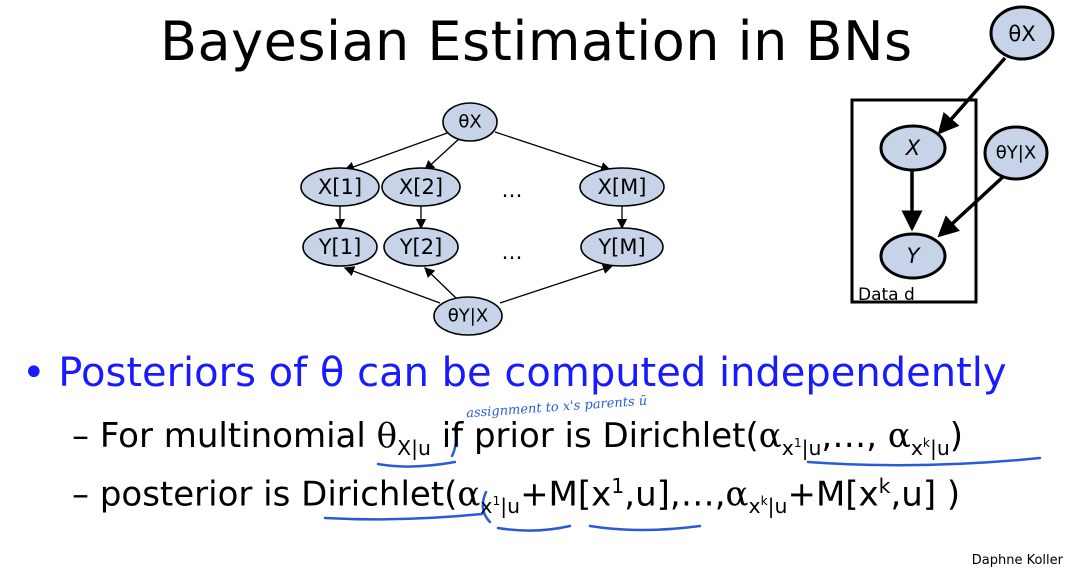 This screenshot has height=586, width=1087. I want to click on node-x1: X[1], so click(340, 187).